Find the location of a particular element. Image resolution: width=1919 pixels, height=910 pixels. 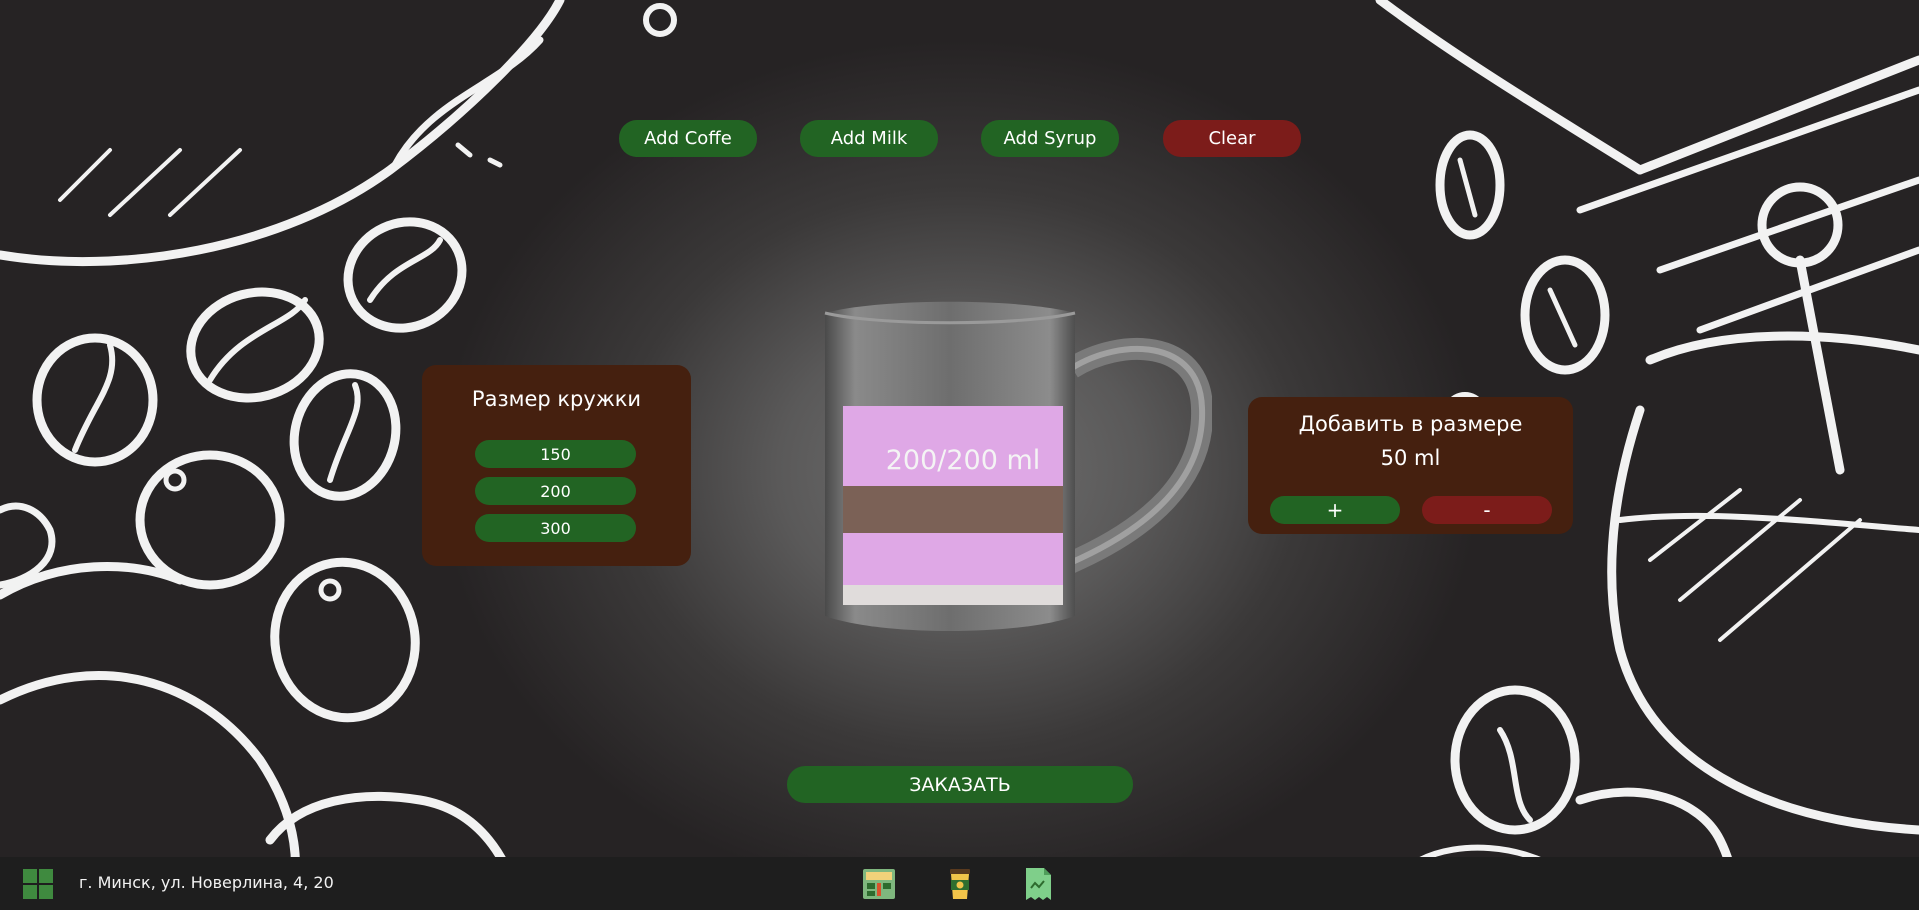

add-coffee-button: Add Coffe is located at coordinates (688, 138).